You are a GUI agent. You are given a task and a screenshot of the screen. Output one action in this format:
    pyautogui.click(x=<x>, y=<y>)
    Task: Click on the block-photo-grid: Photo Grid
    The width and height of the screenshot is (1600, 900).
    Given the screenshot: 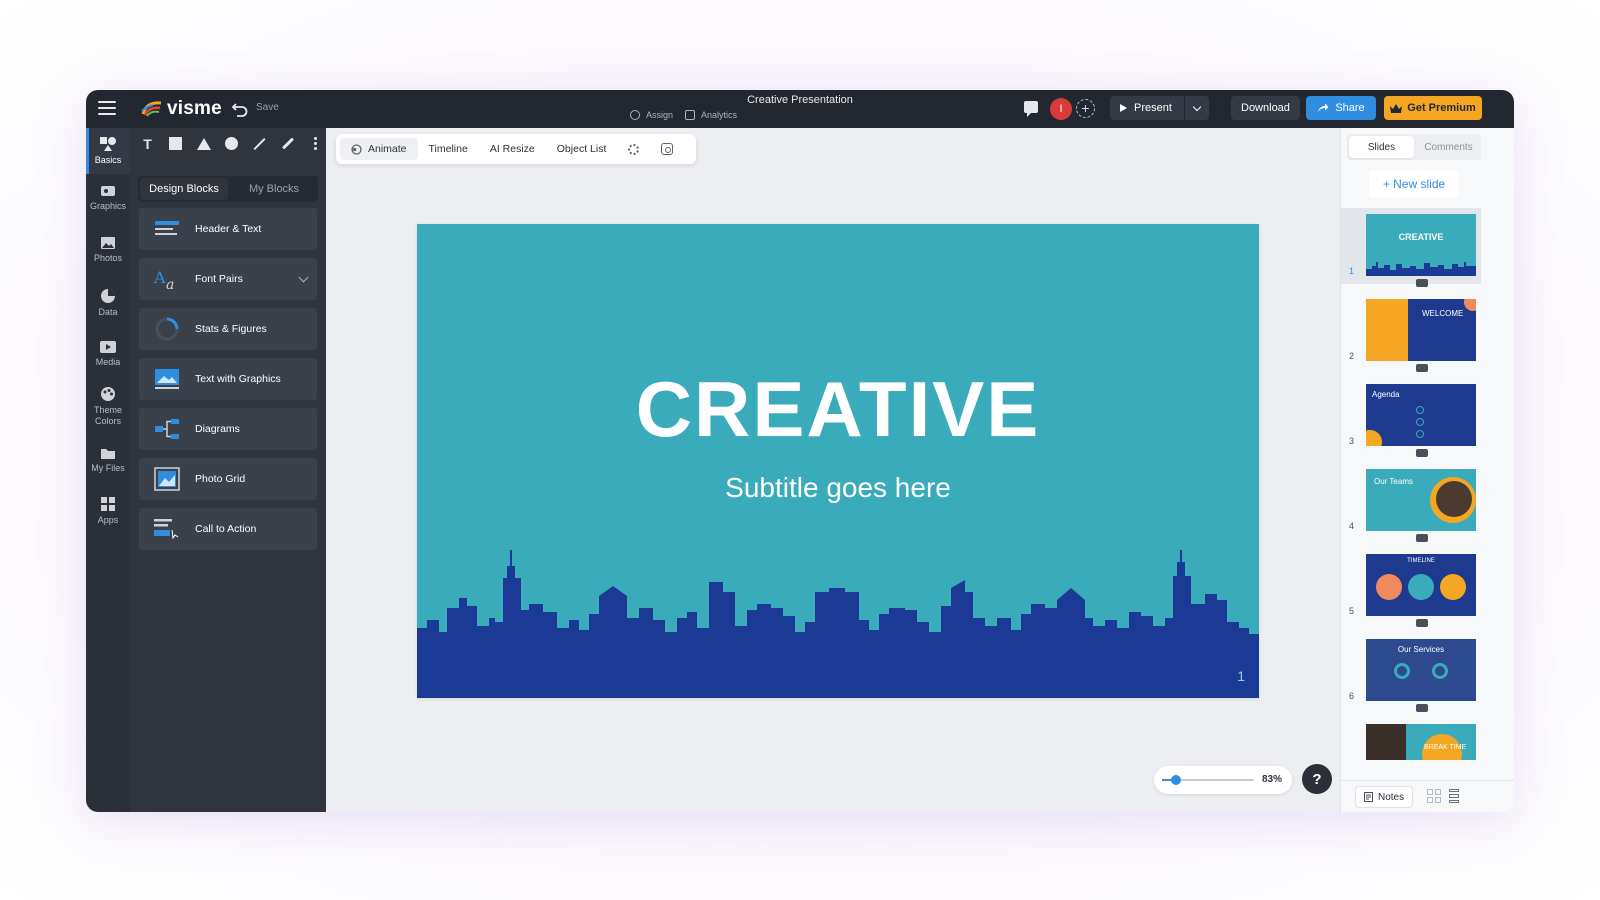 What is the action you would take?
    pyautogui.click(x=228, y=479)
    